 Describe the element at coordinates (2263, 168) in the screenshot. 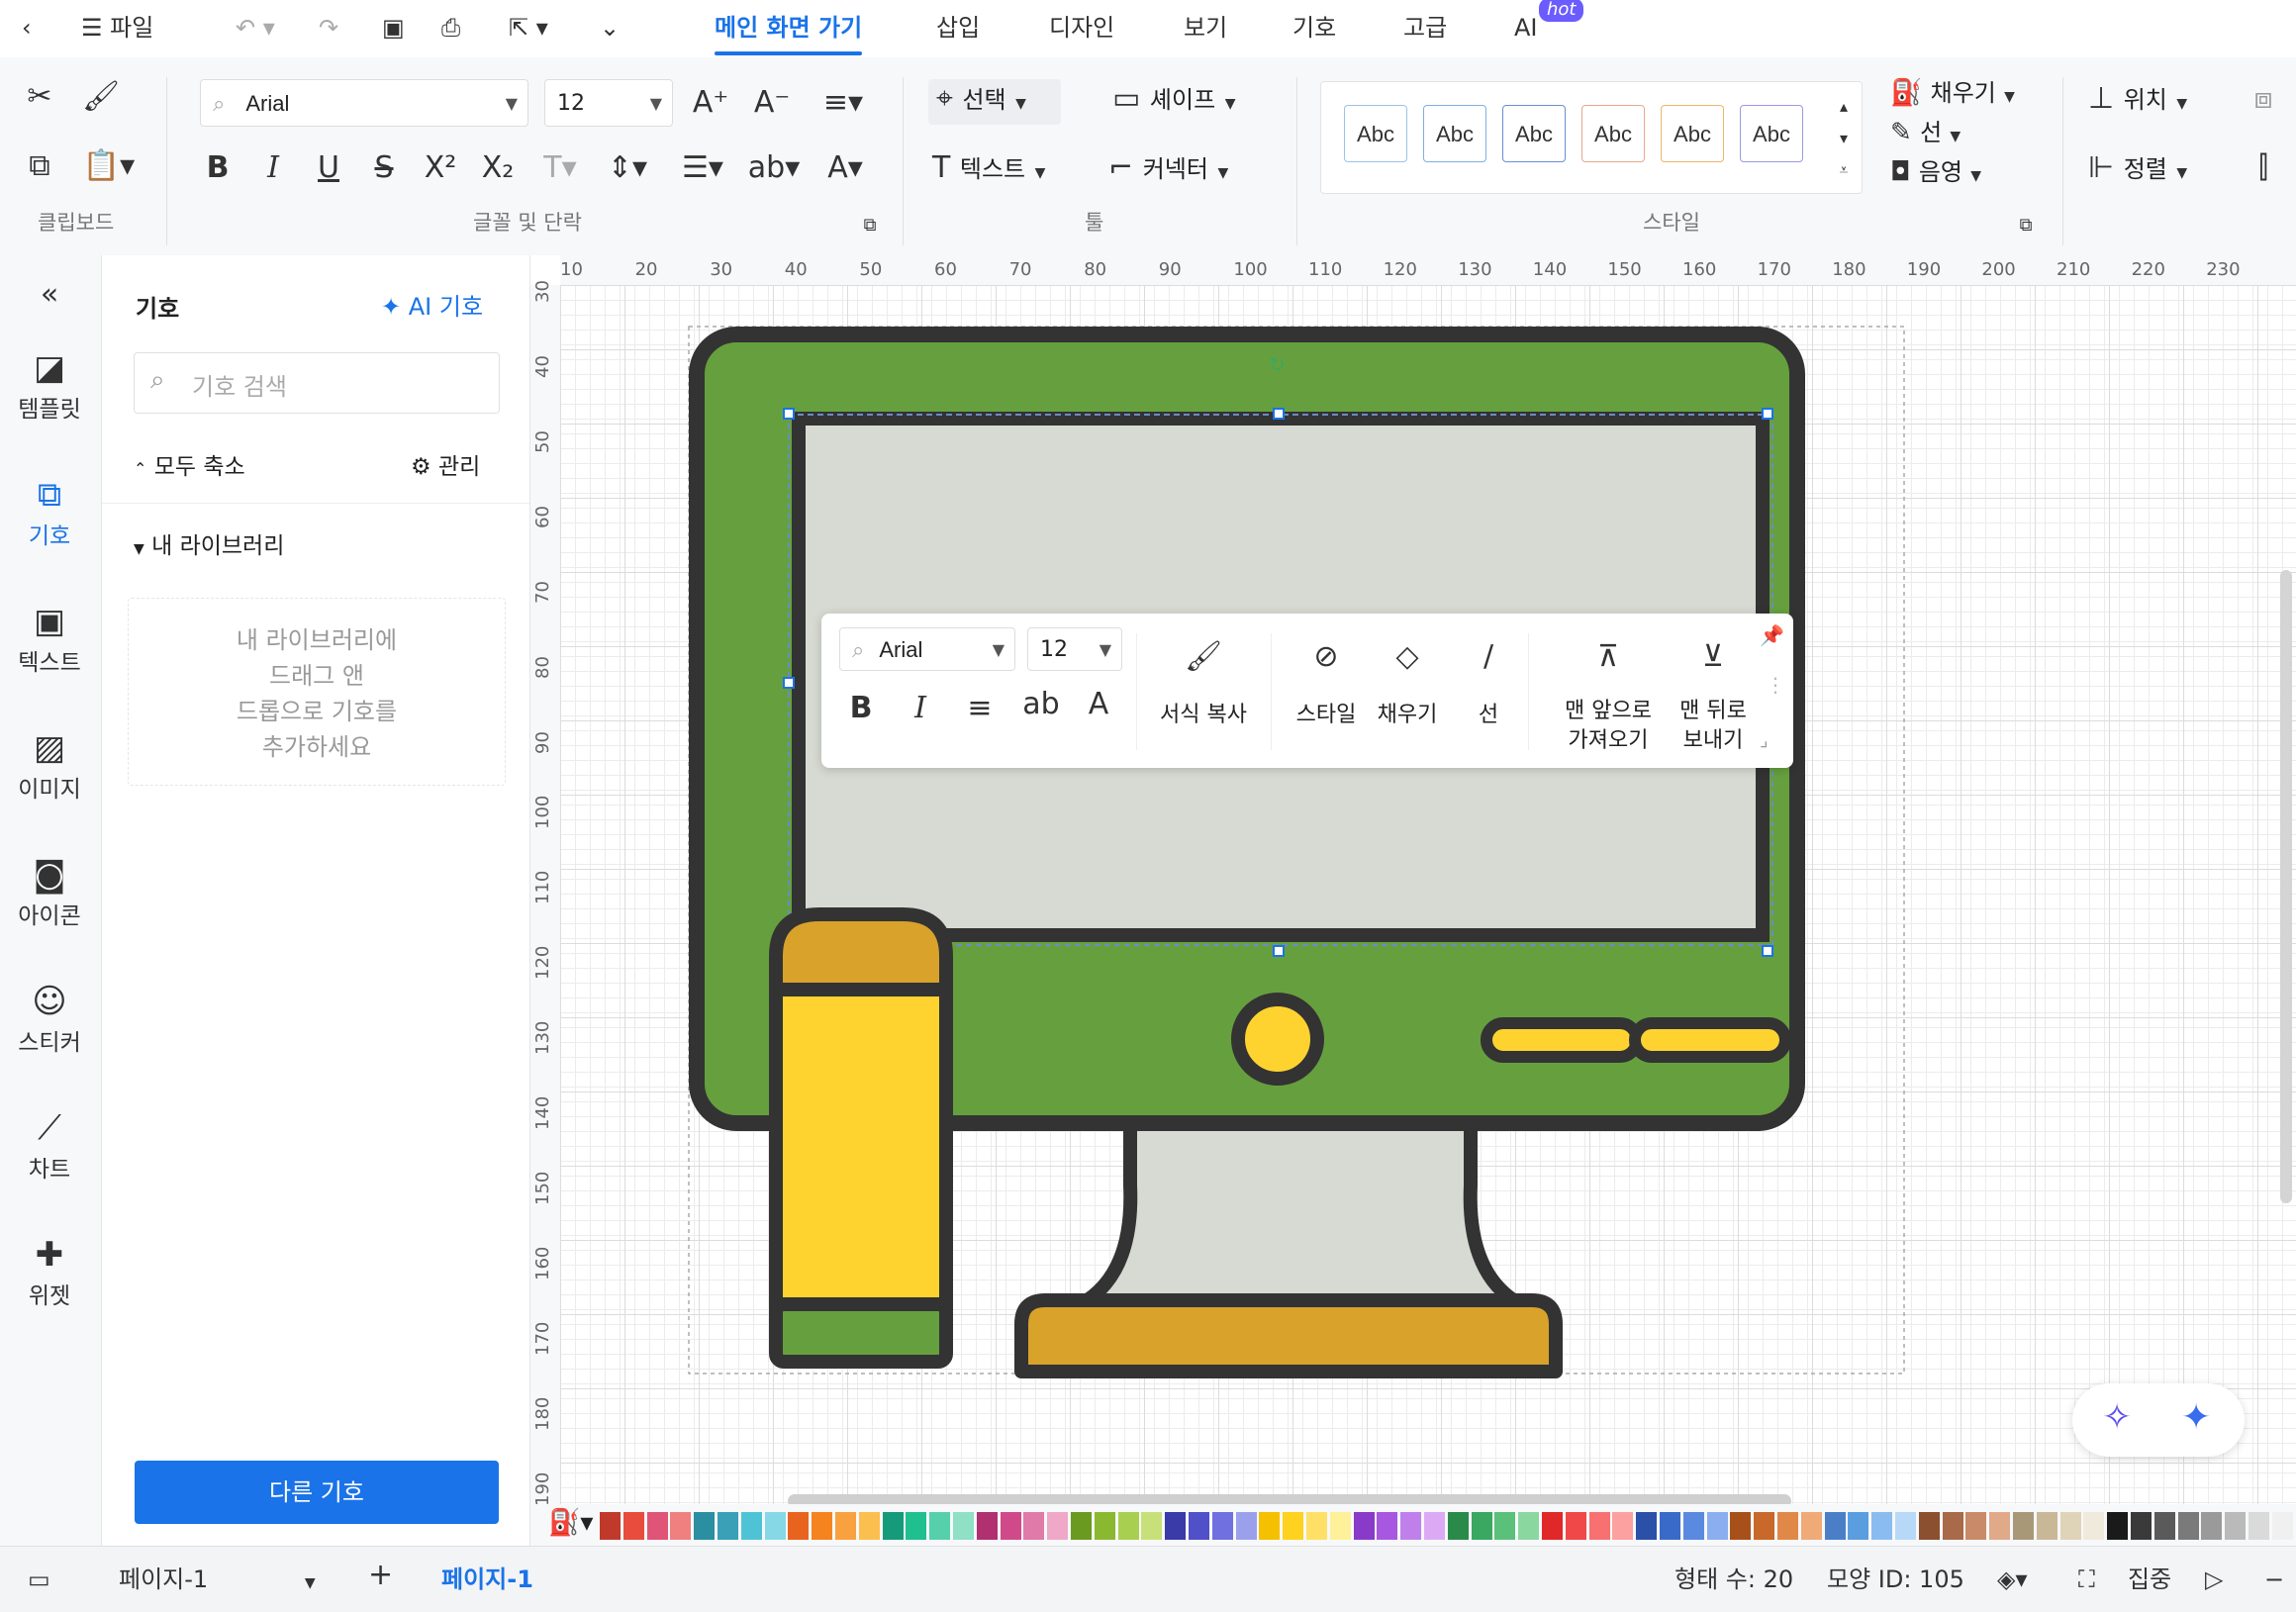

I see `arrange-icon: ⫿` at that location.